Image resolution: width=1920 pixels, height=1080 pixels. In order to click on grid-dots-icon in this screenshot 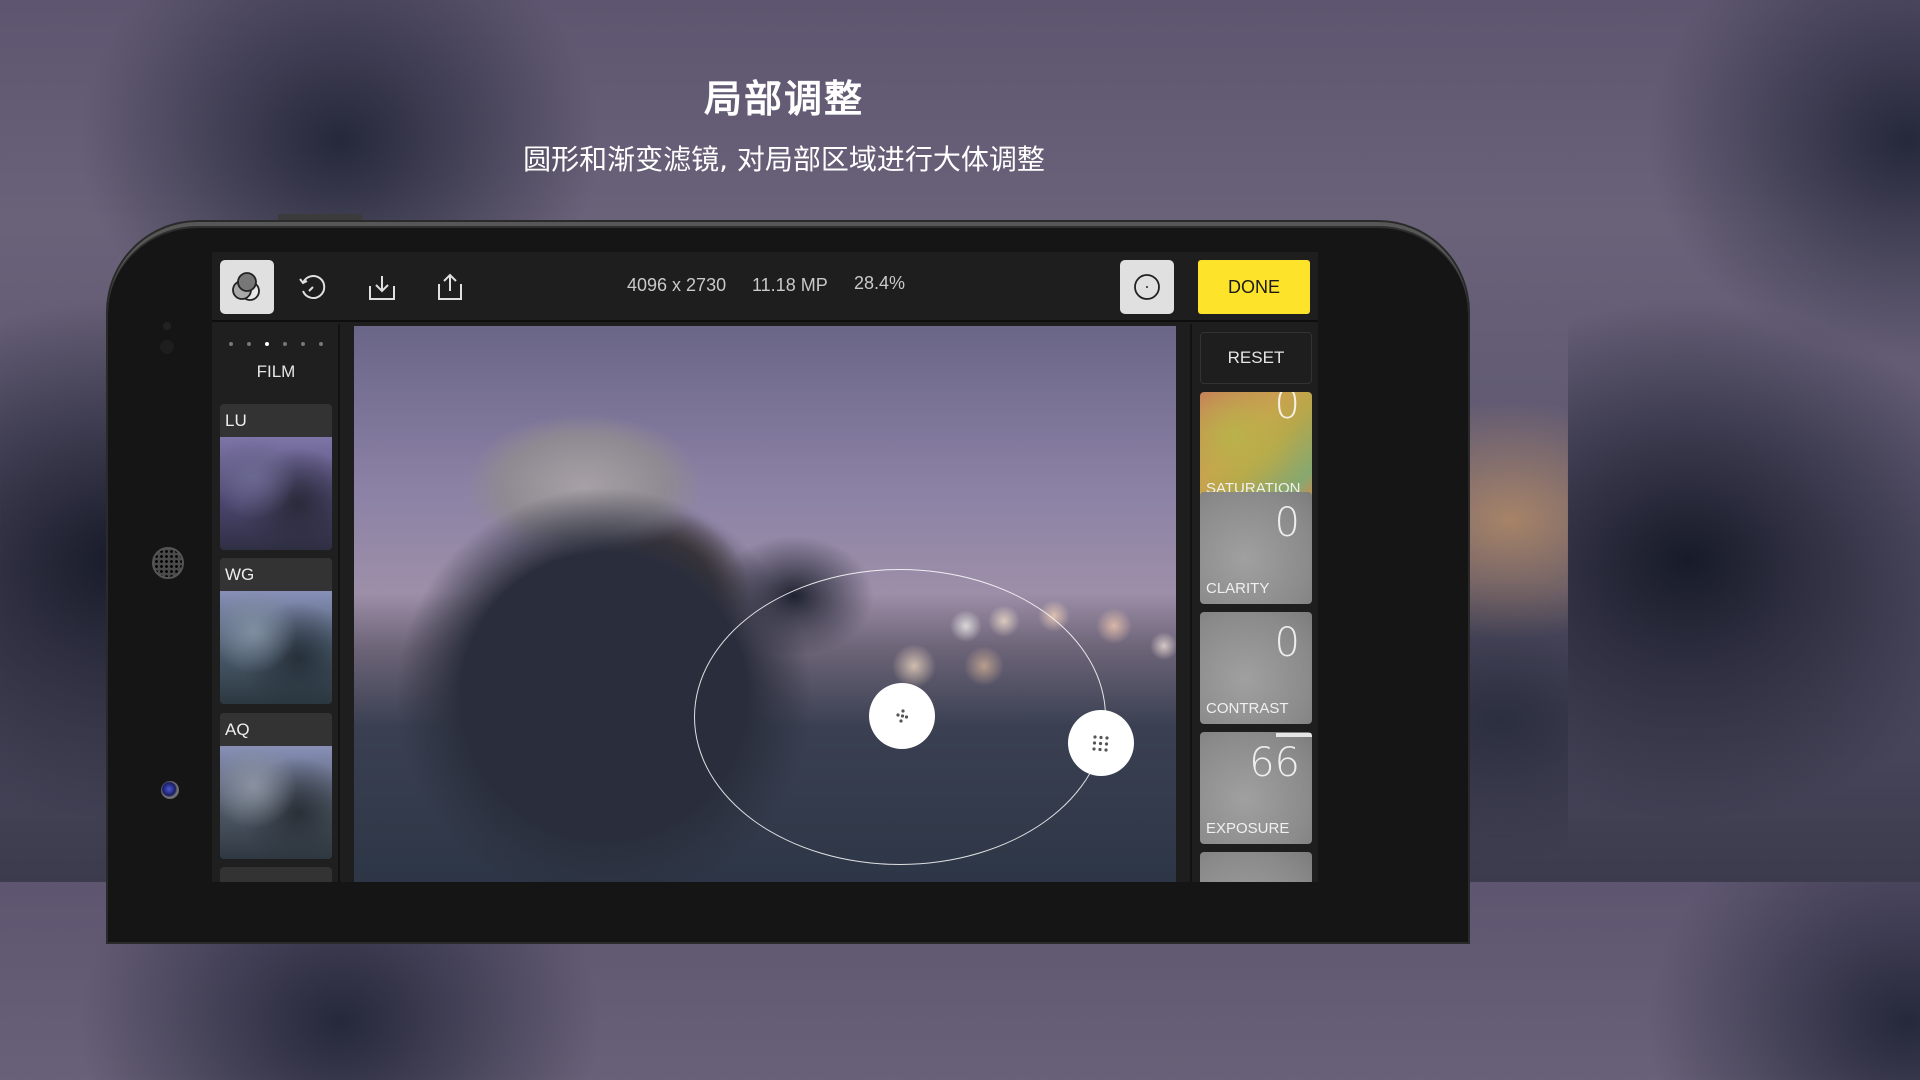, I will do `click(1100, 743)`.